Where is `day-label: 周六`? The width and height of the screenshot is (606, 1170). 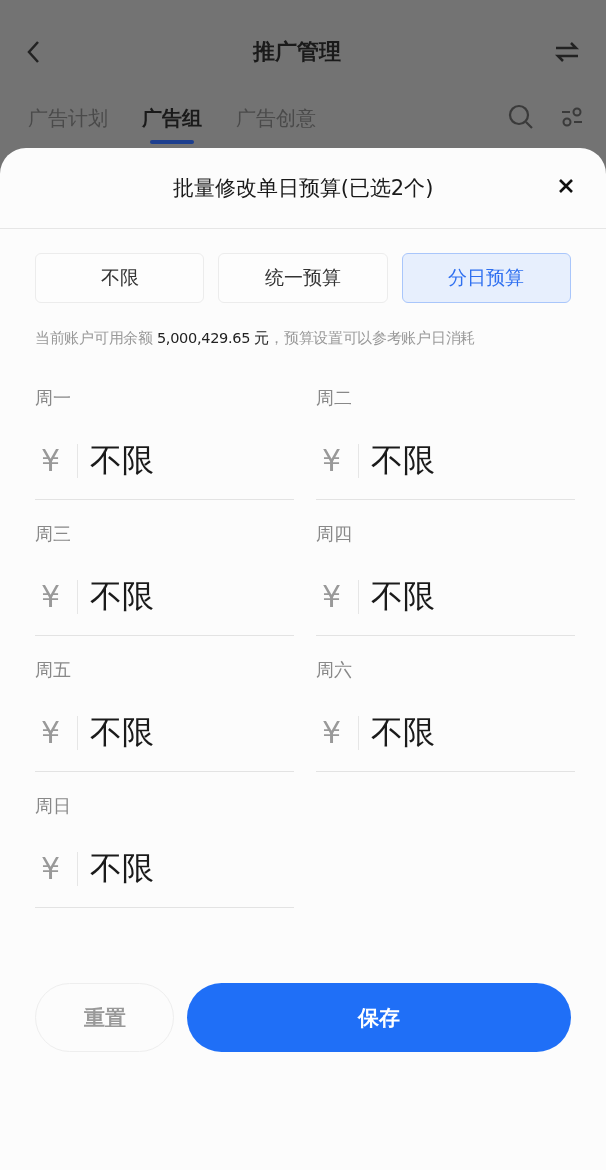 day-label: 周六 is located at coordinates (334, 670).